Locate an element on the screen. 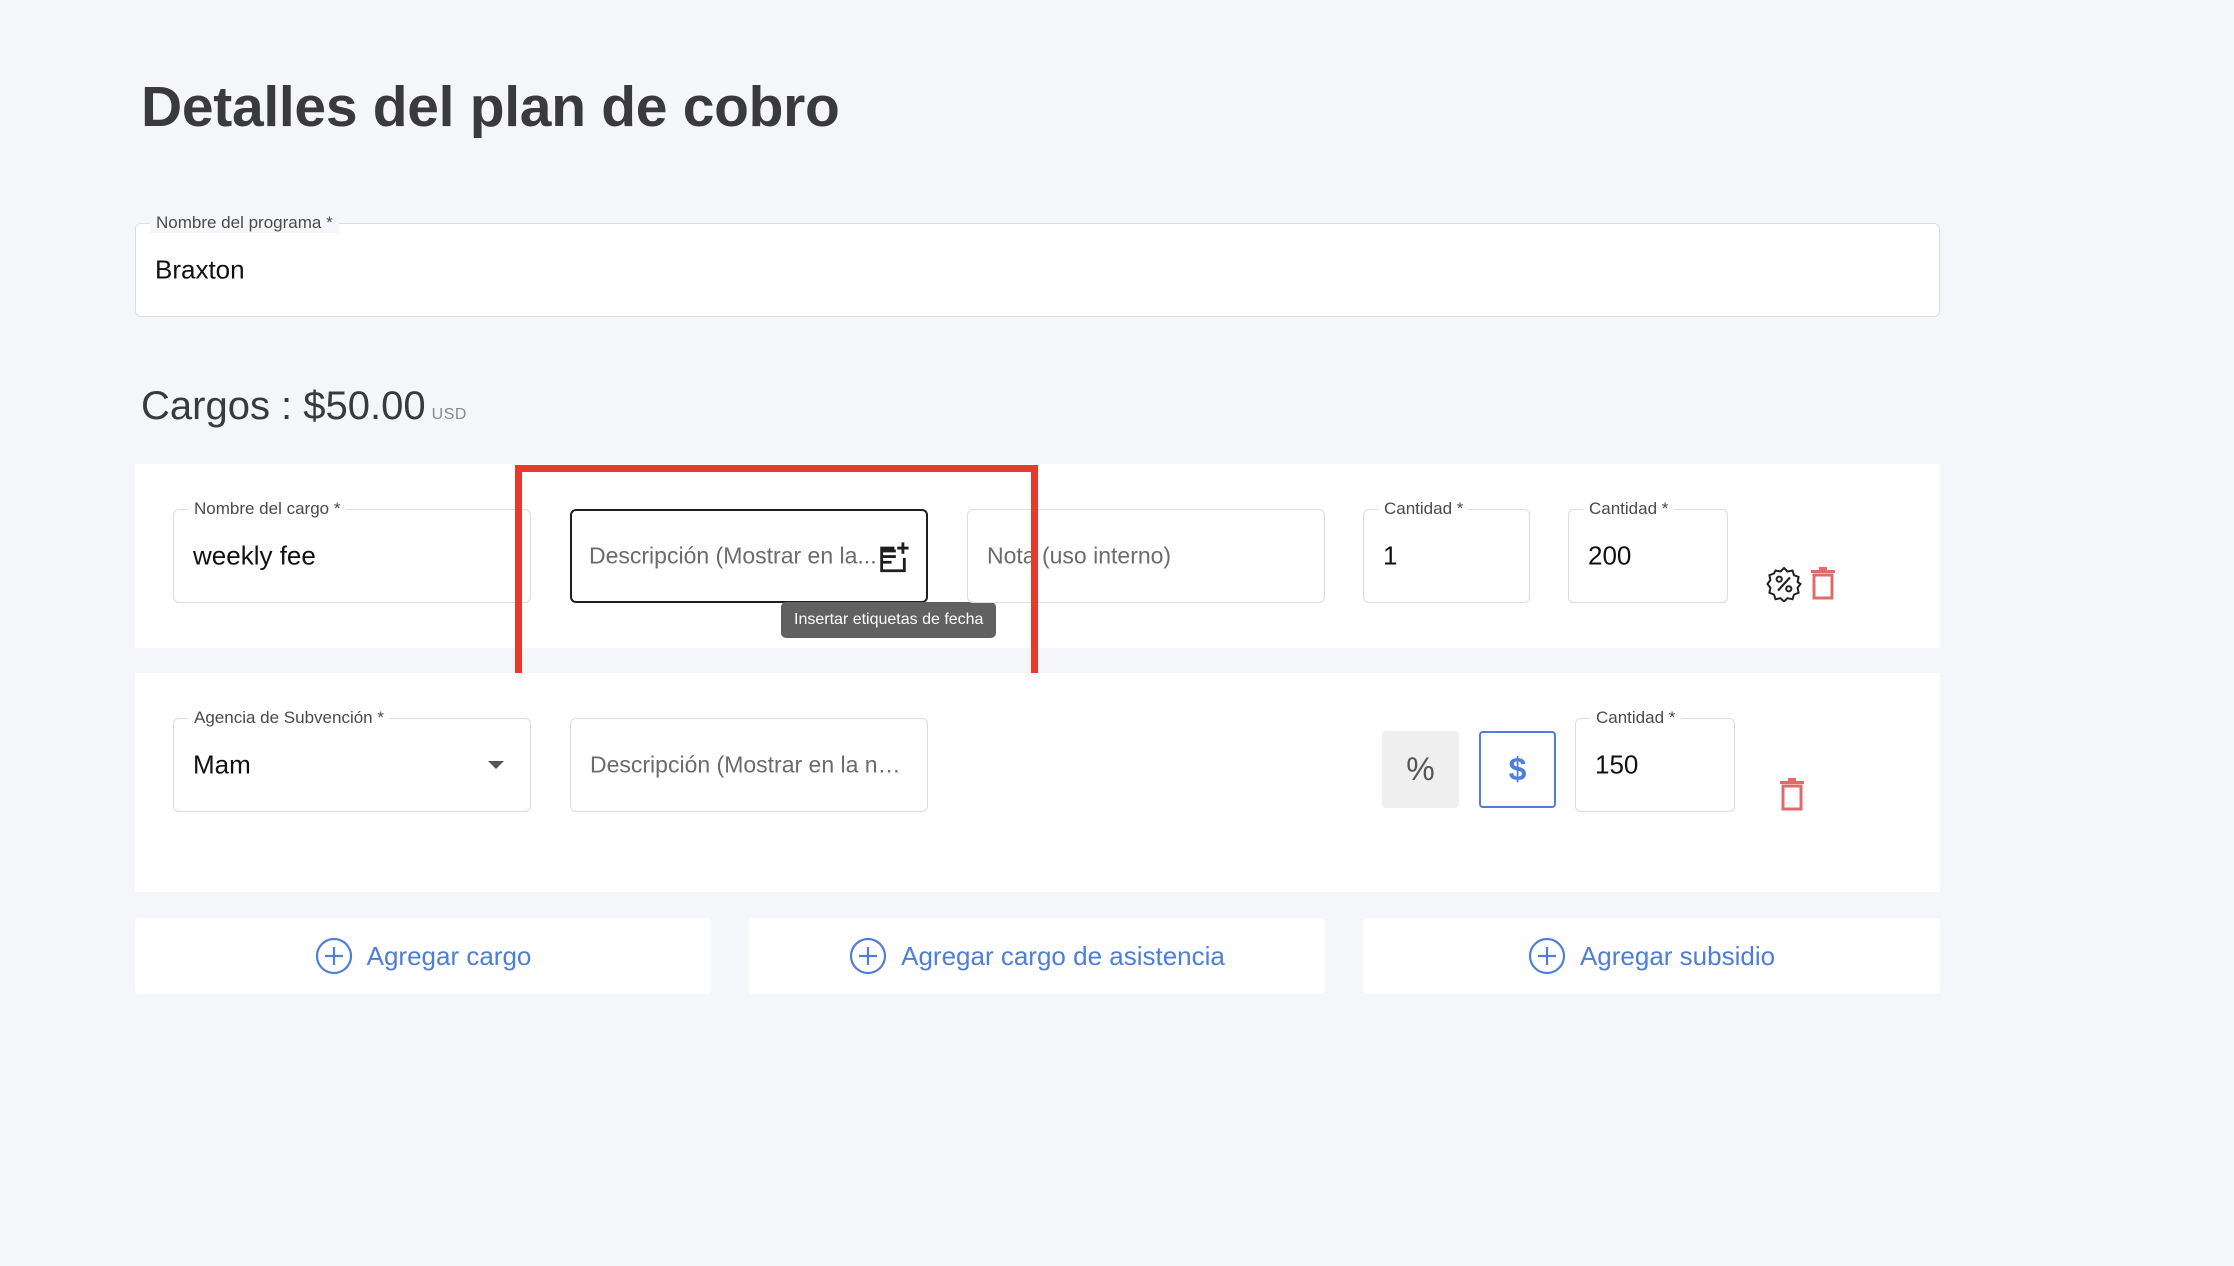 Image resolution: width=2234 pixels, height=1266 pixels. charge-amount-label: Cantidad * is located at coordinates (1629, 509).